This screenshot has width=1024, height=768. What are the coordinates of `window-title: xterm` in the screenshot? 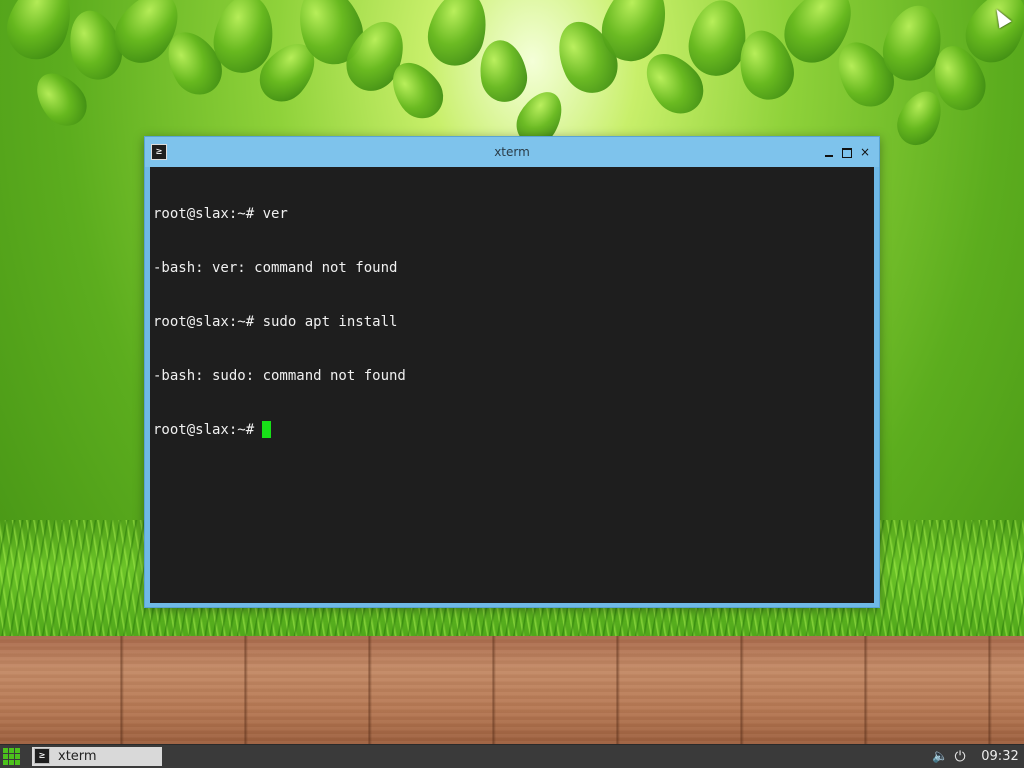 It's located at (512, 152).